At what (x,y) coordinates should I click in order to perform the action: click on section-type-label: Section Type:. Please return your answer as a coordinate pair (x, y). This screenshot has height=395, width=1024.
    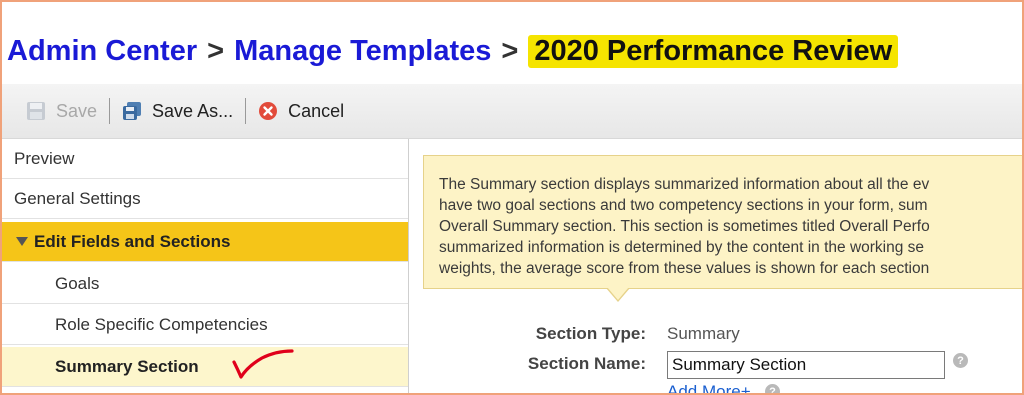
    Looking at the image, I should click on (590, 333).